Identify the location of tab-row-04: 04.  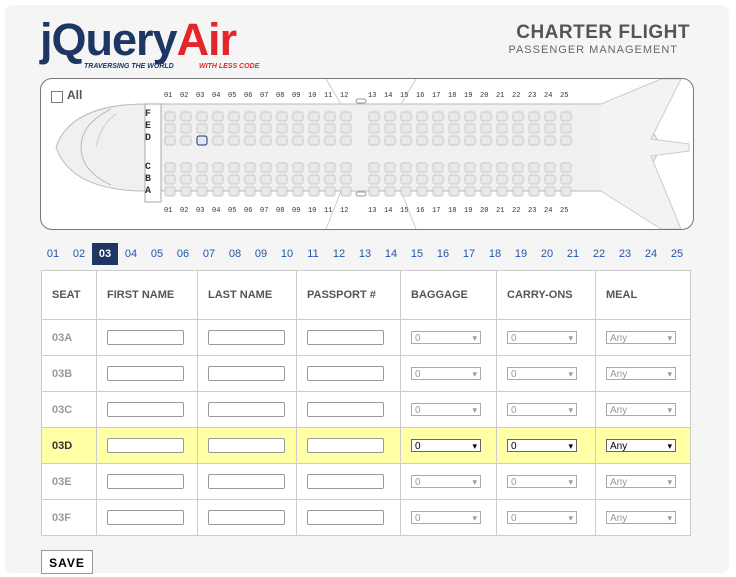
(131, 254).